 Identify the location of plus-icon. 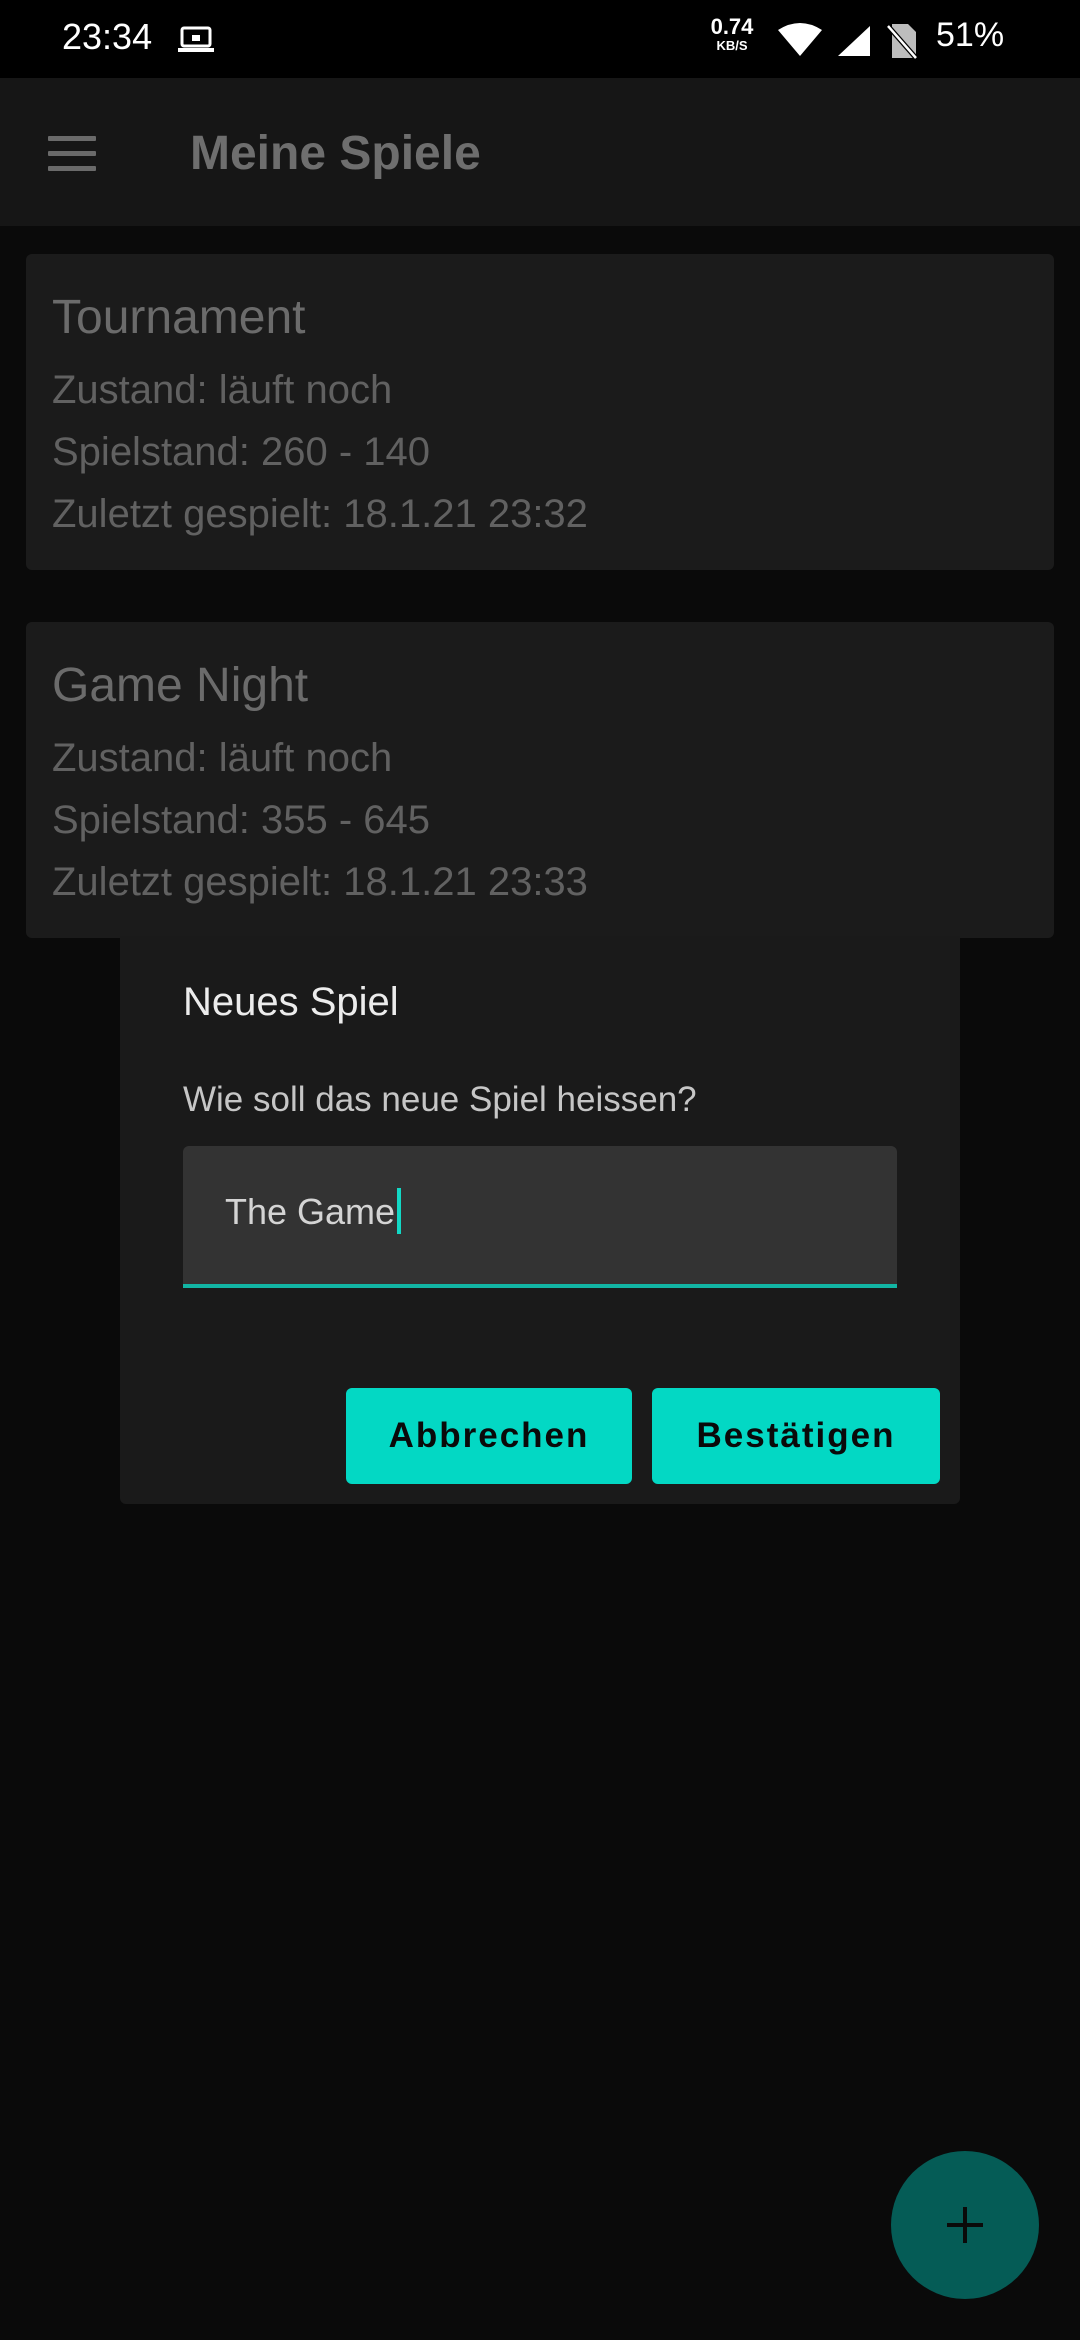
(965, 2225).